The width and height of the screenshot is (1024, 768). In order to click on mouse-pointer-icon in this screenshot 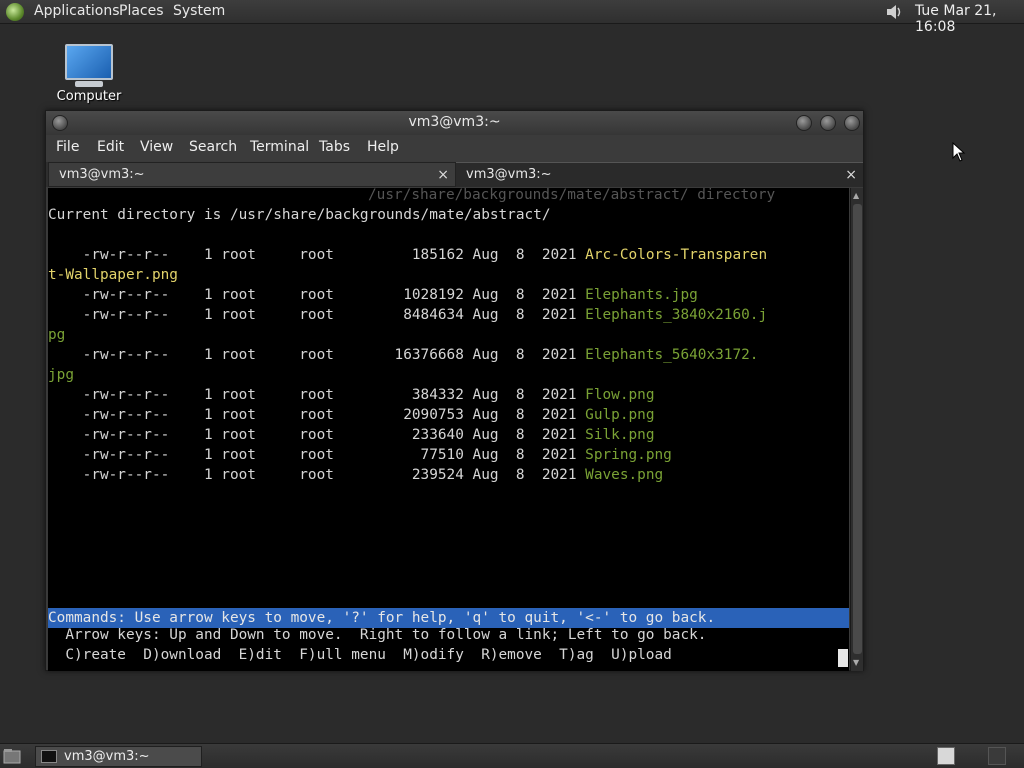, I will do `click(959, 152)`.